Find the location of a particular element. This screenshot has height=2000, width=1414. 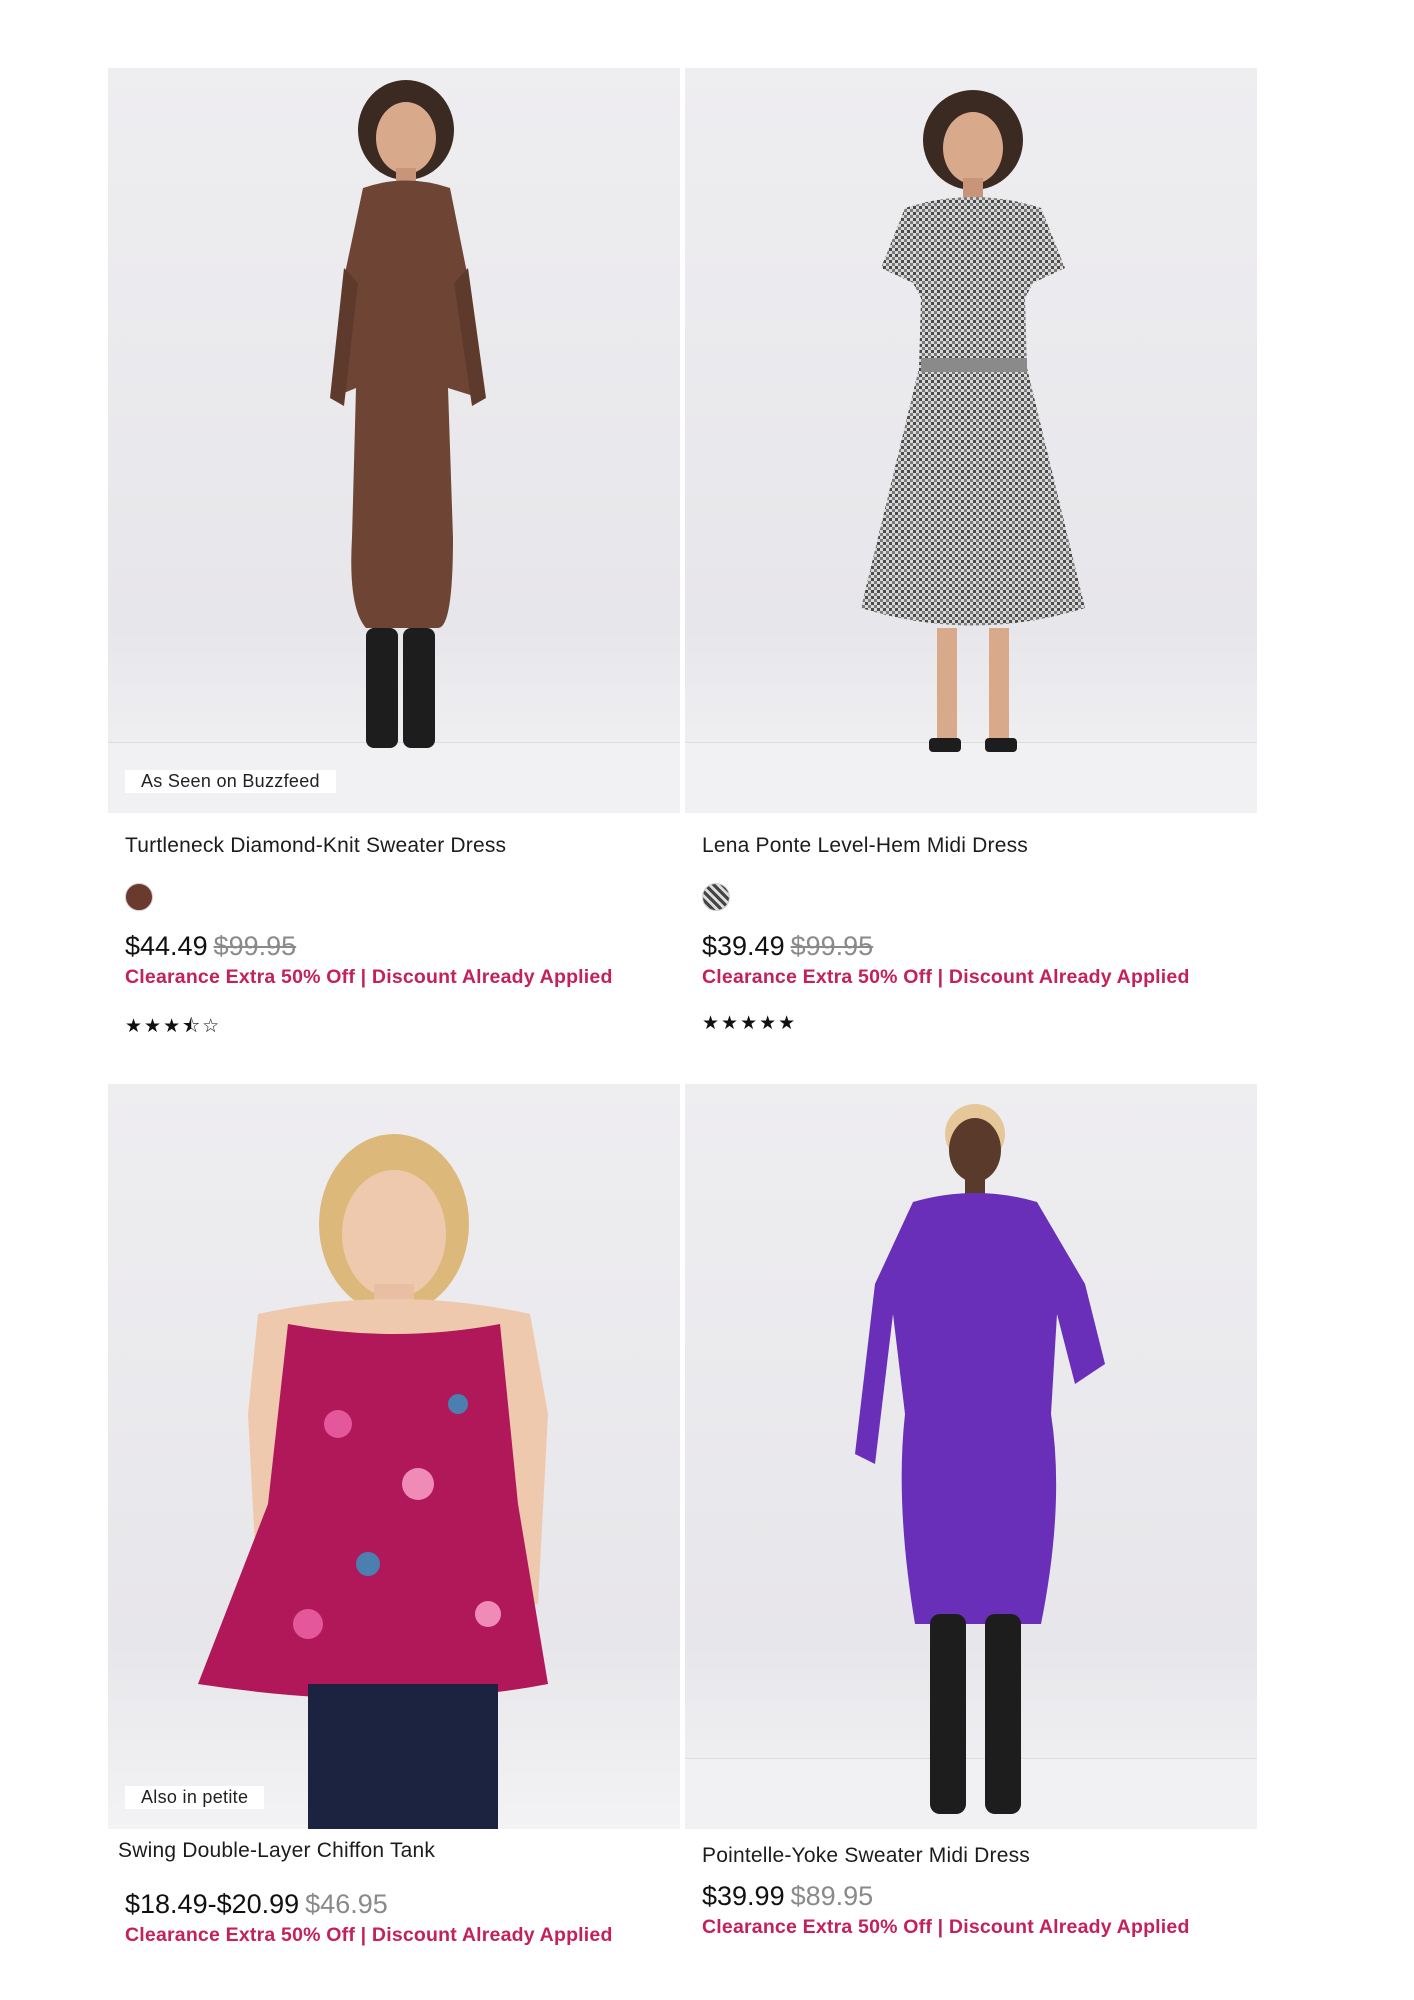

product-name: Lena Ponte Level-Hem Midi Dress is located at coordinates (865, 846).